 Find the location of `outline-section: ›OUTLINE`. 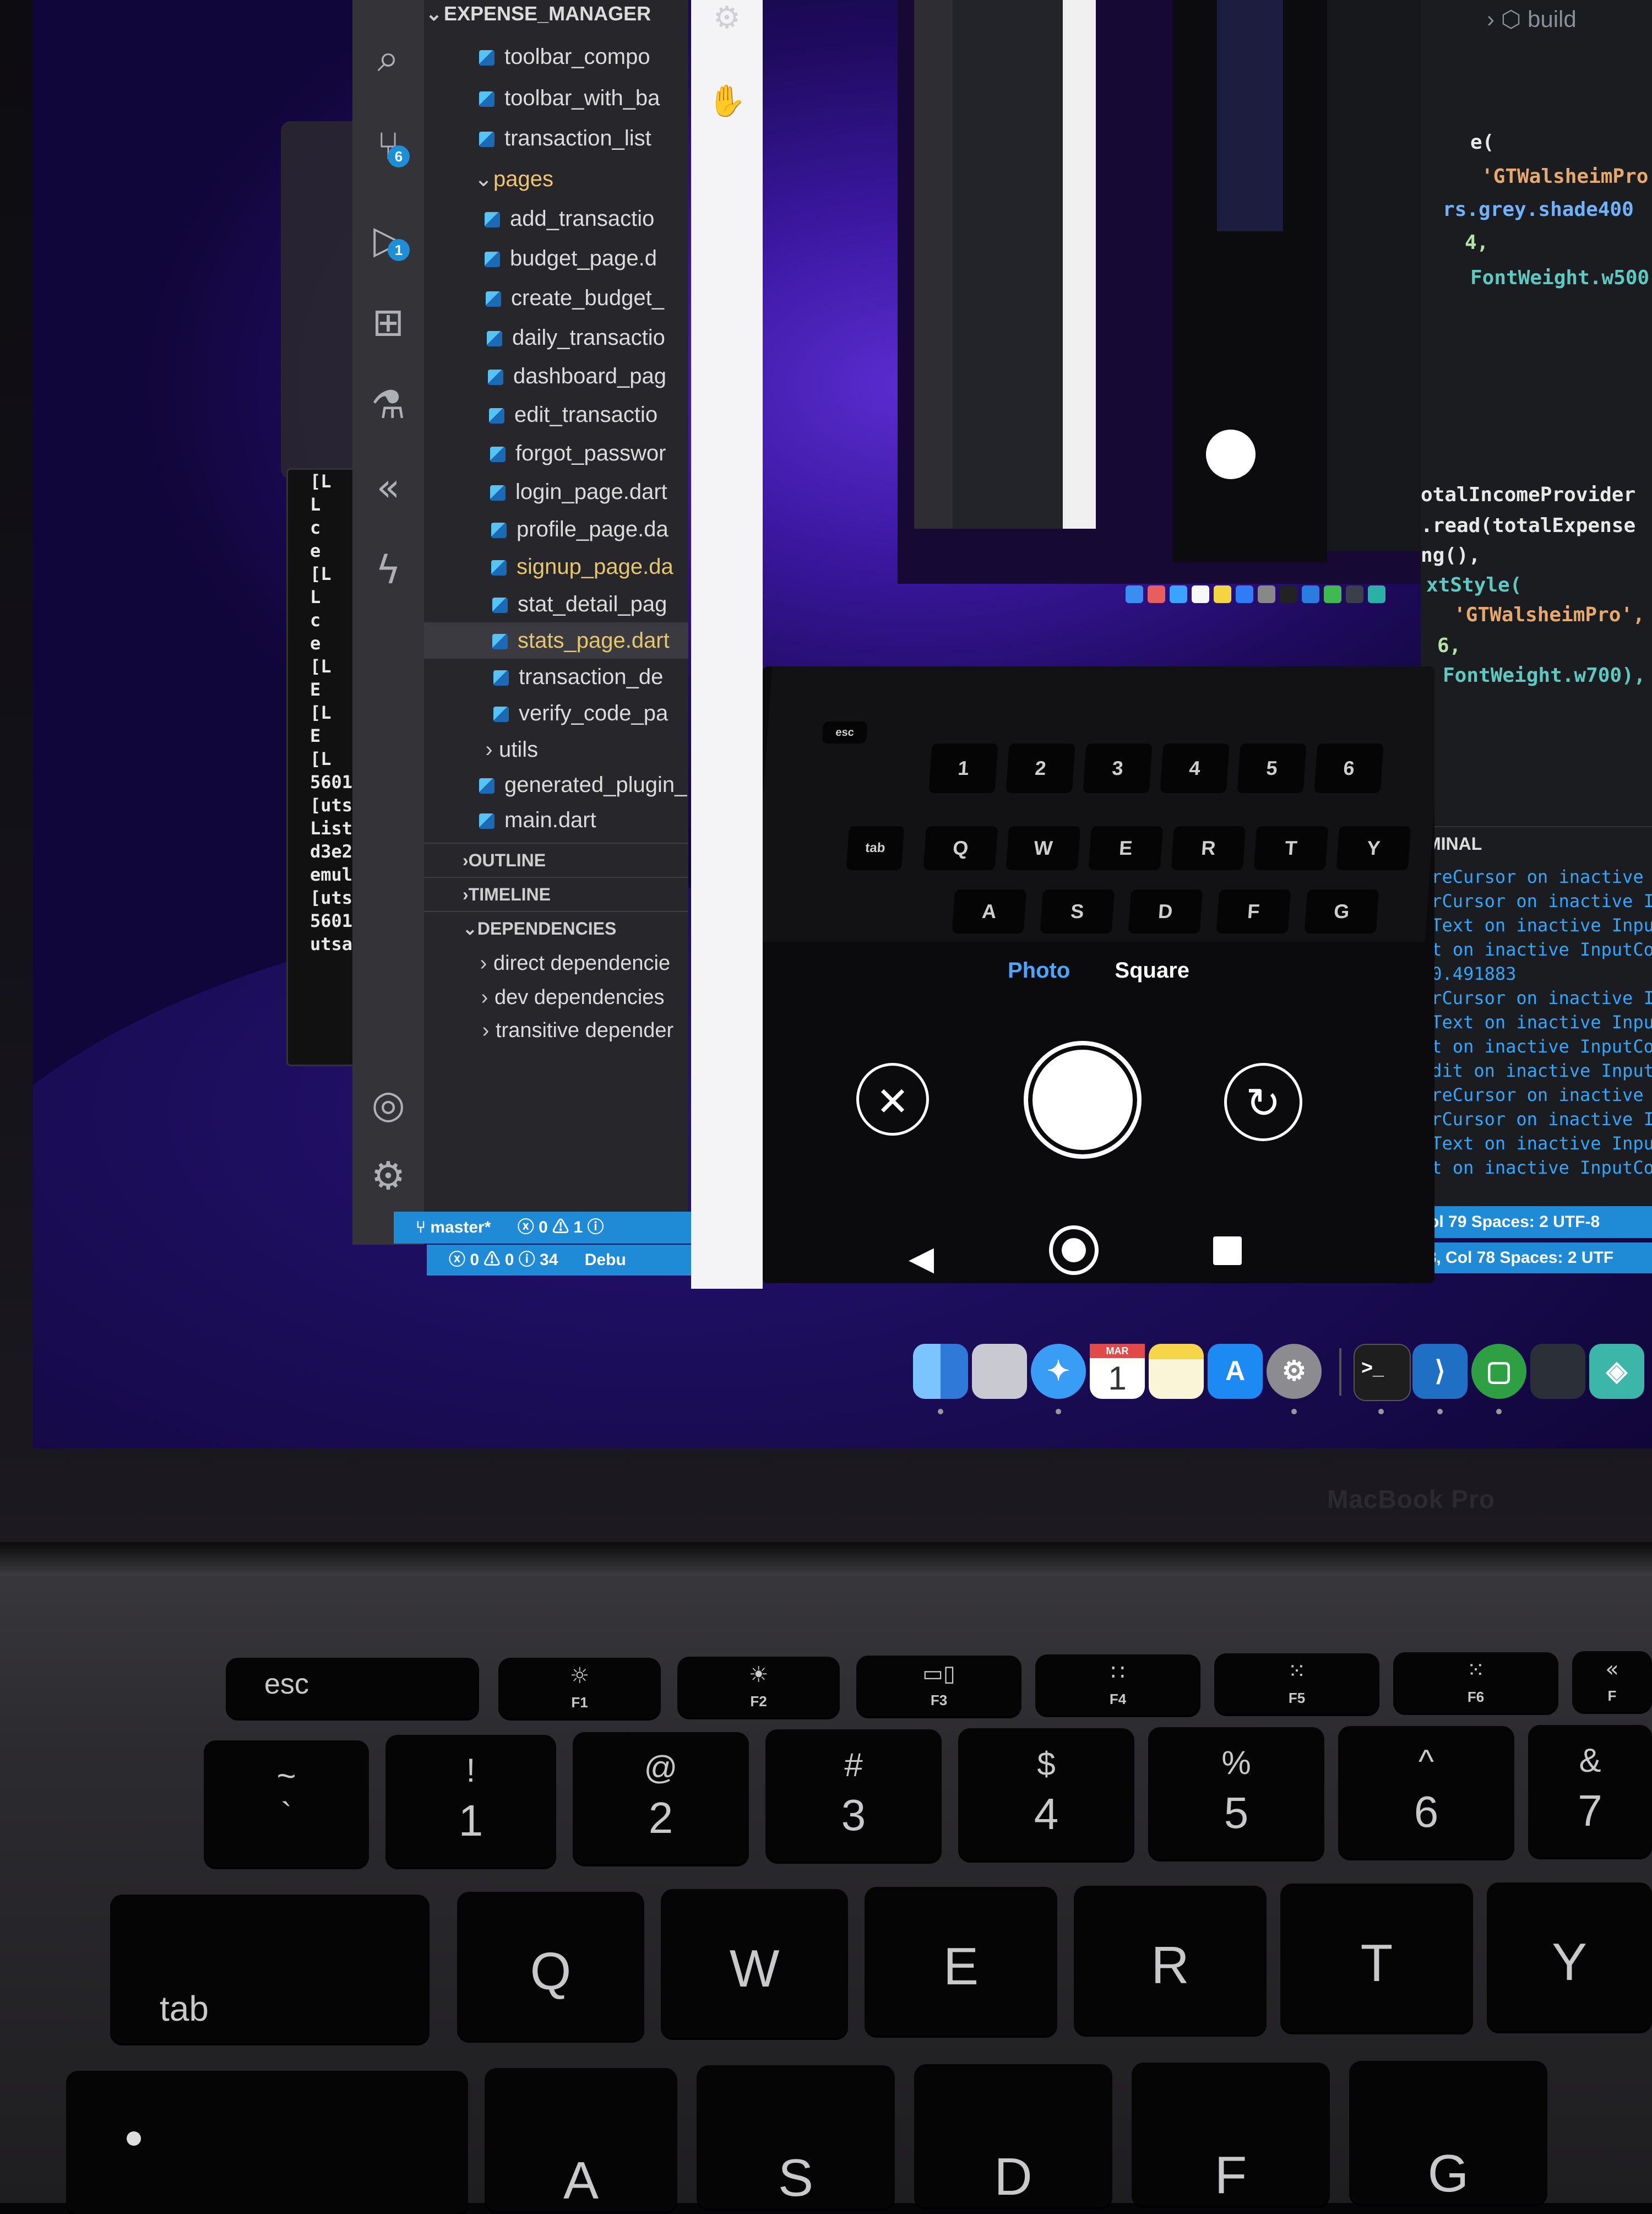

outline-section: ›OUTLINE is located at coordinates (556, 860).